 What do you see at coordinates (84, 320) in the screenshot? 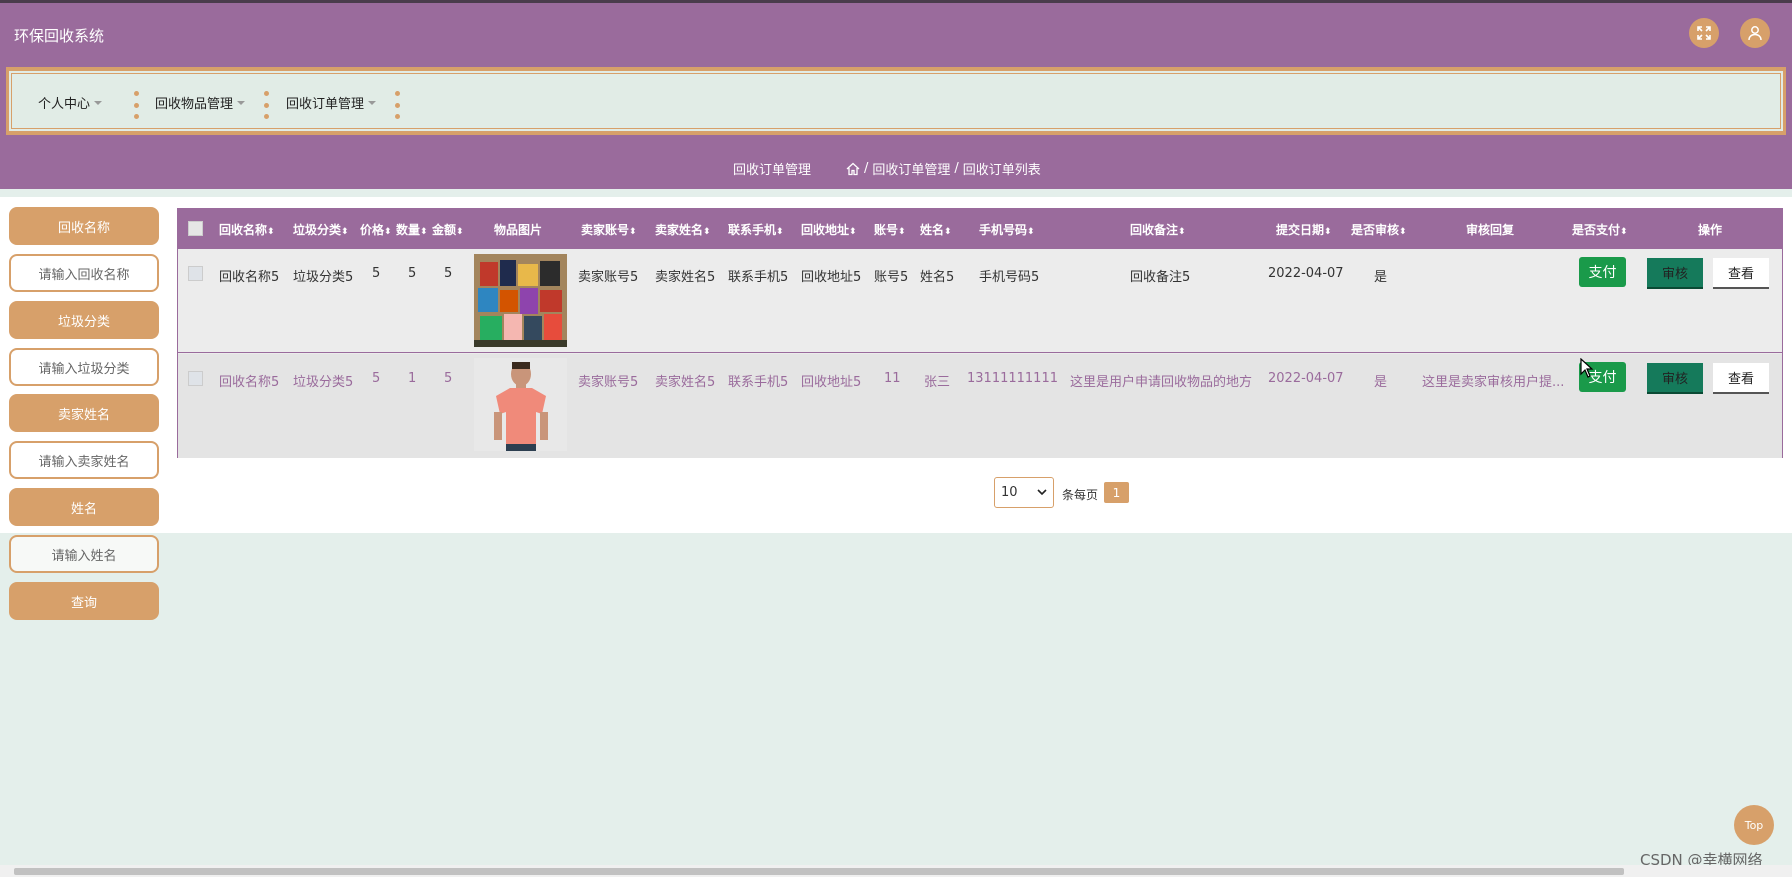
I see `field-label-category: 垃圾分类` at bounding box center [84, 320].